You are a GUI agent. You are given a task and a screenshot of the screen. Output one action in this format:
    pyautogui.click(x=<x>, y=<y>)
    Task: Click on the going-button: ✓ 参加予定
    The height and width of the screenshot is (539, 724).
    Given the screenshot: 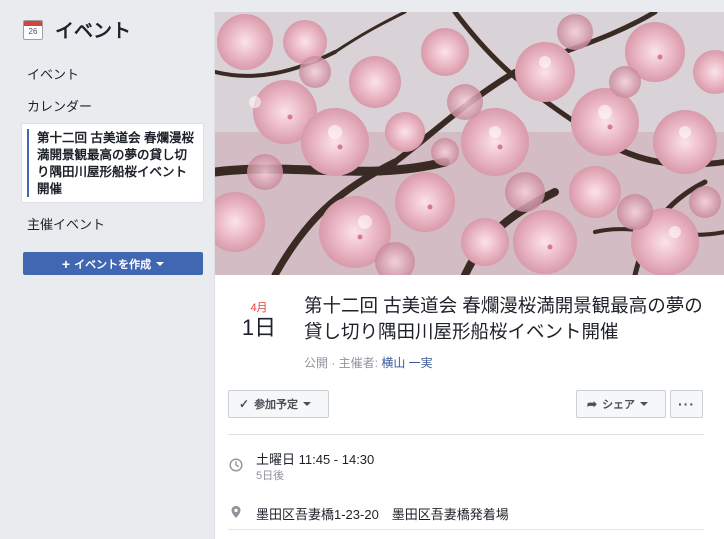 What is the action you would take?
    pyautogui.click(x=278, y=404)
    